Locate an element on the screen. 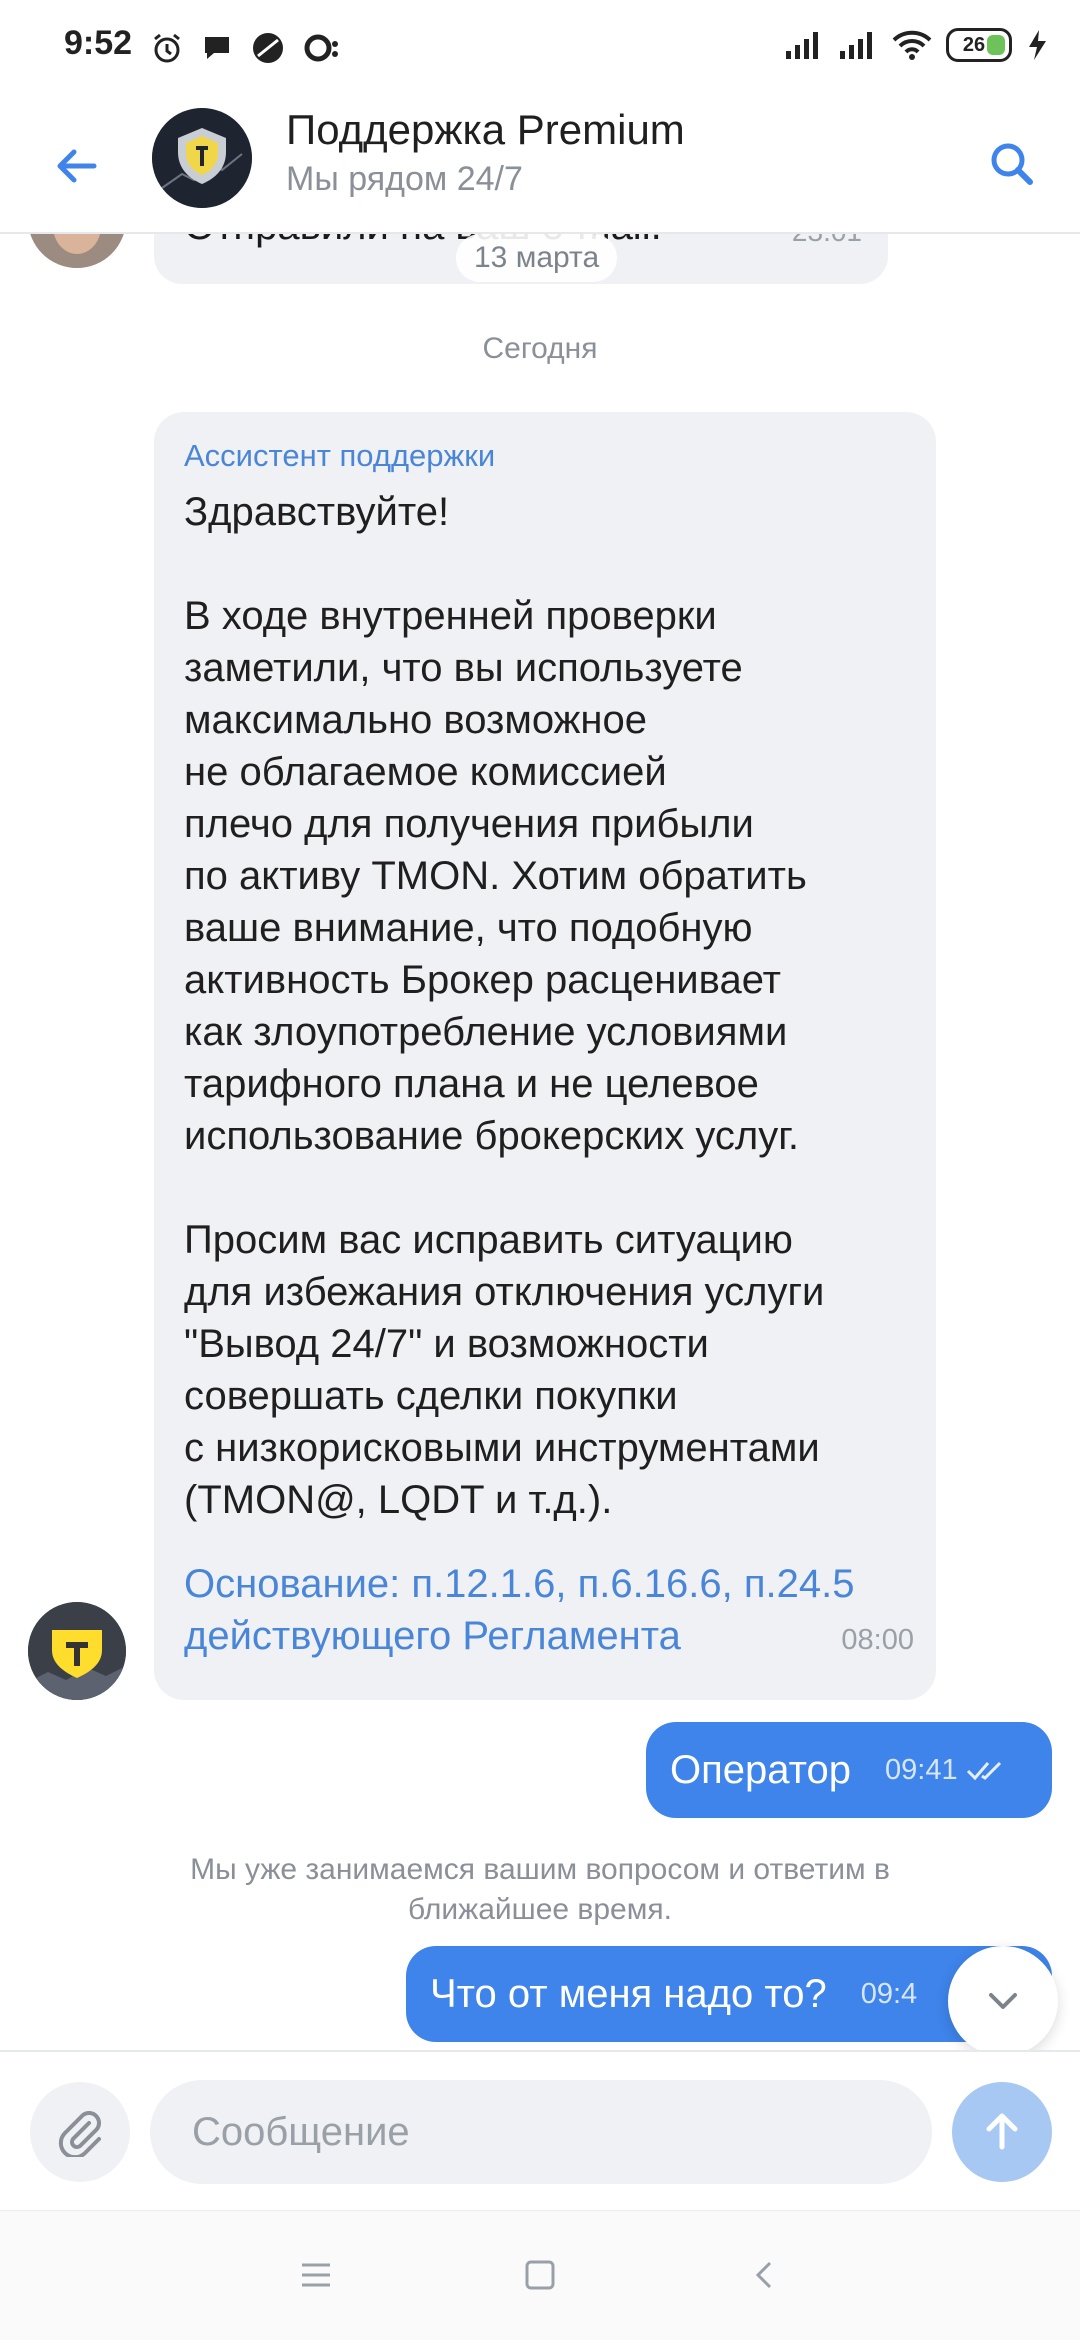  home-icon is located at coordinates (540, 2275).